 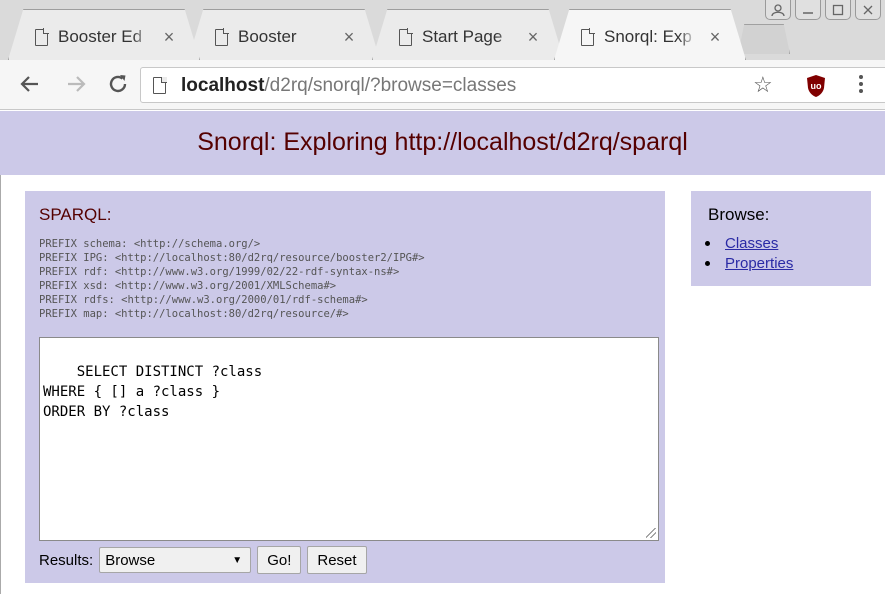 I want to click on menu-dots-icon, so click(x=861, y=84).